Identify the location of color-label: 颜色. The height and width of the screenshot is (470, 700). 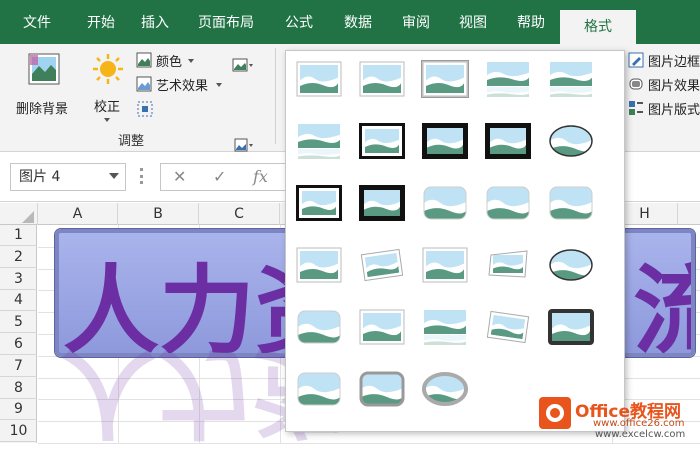
(169, 62).